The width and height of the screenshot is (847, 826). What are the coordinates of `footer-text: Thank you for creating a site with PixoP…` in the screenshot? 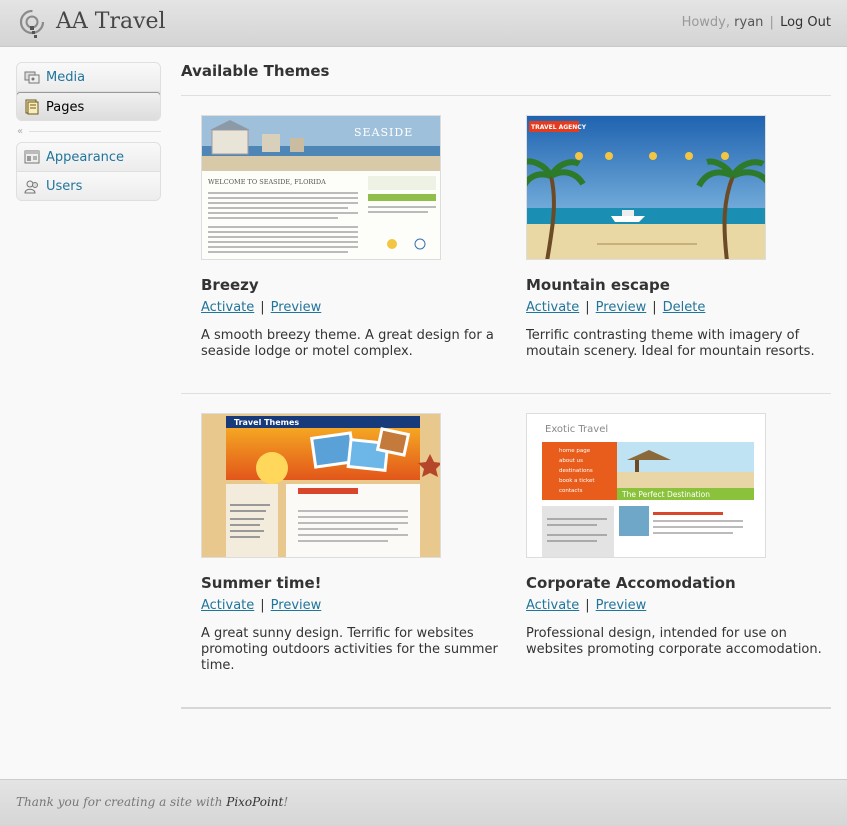 It's located at (152, 802).